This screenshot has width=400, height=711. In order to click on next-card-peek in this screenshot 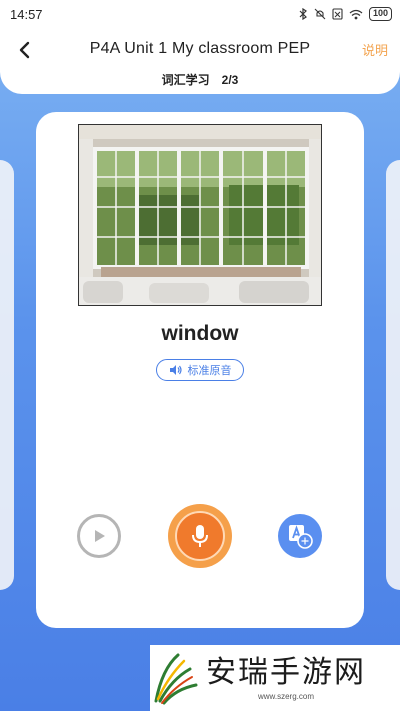, I will do `click(393, 375)`.